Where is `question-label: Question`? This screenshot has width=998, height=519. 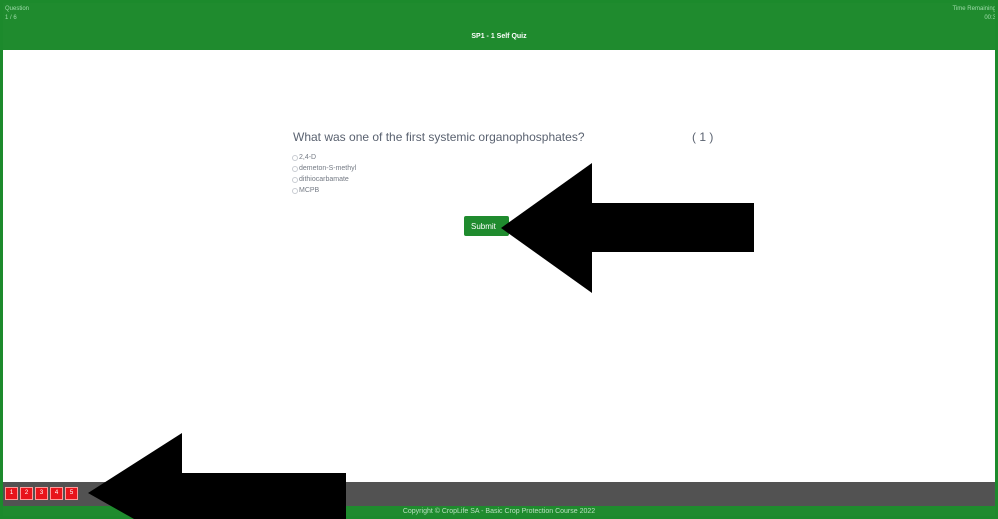
question-label: Question is located at coordinates (17, 9).